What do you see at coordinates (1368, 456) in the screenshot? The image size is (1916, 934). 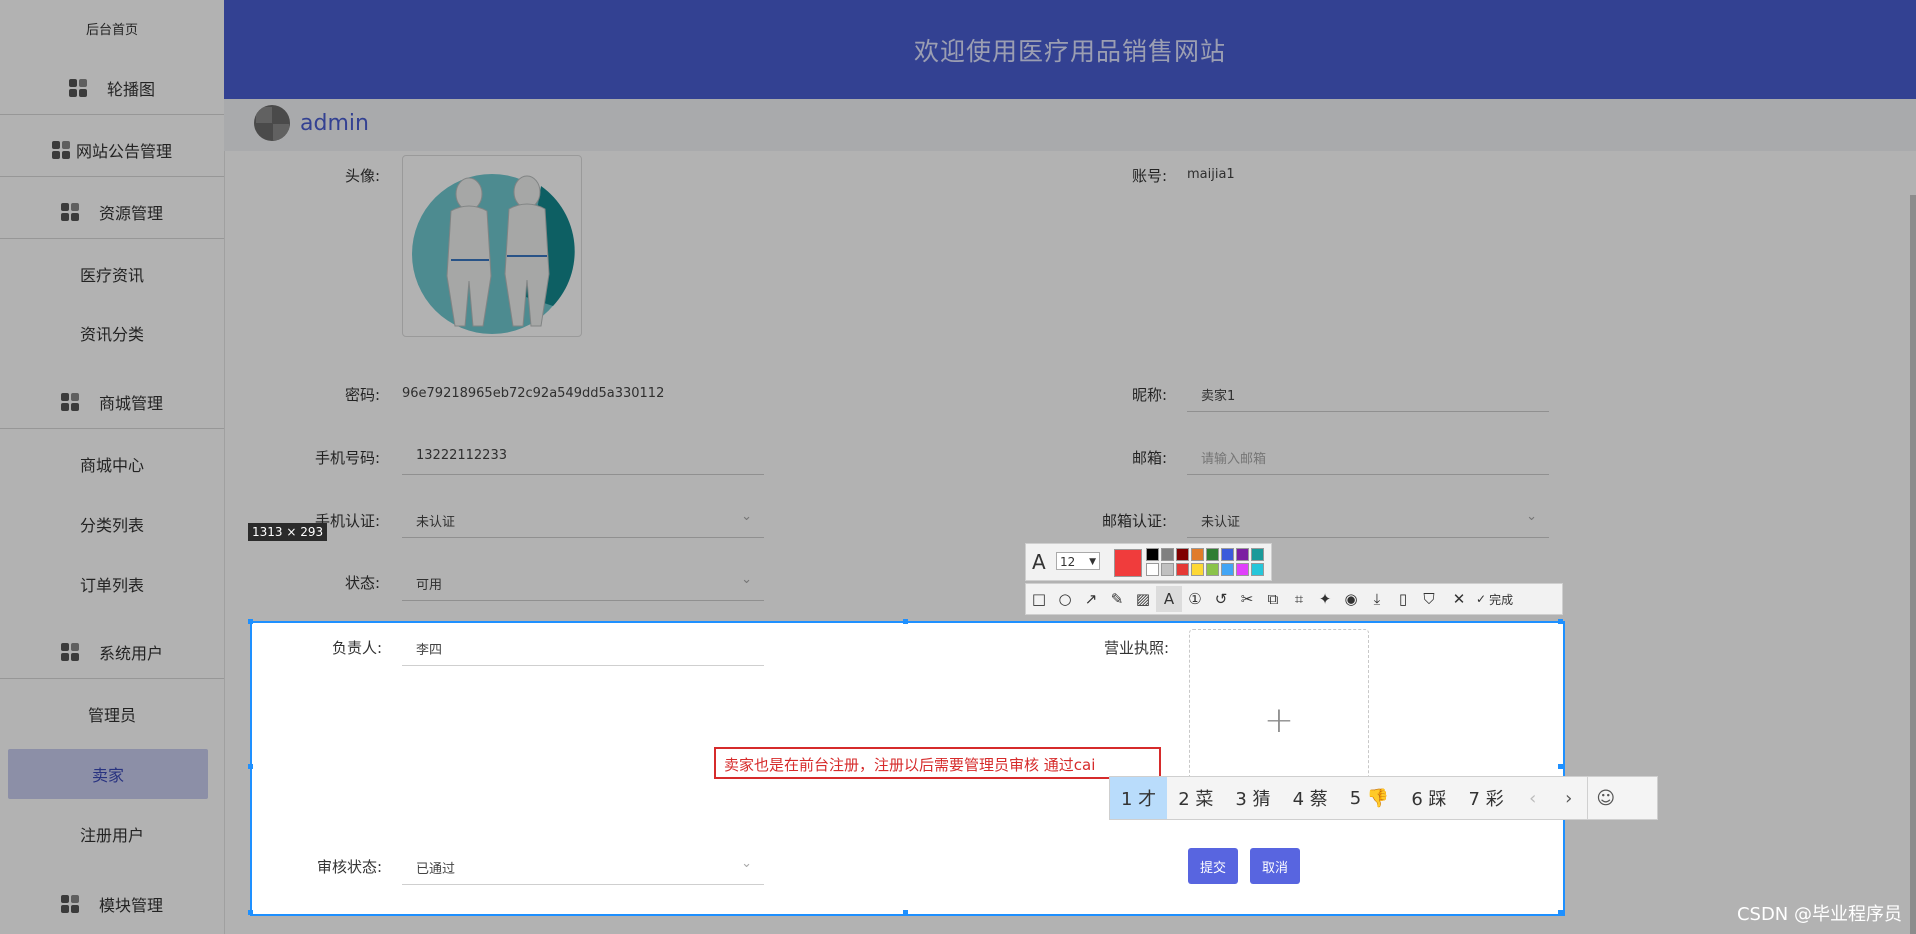 I see `email-field: 请输入邮箱` at bounding box center [1368, 456].